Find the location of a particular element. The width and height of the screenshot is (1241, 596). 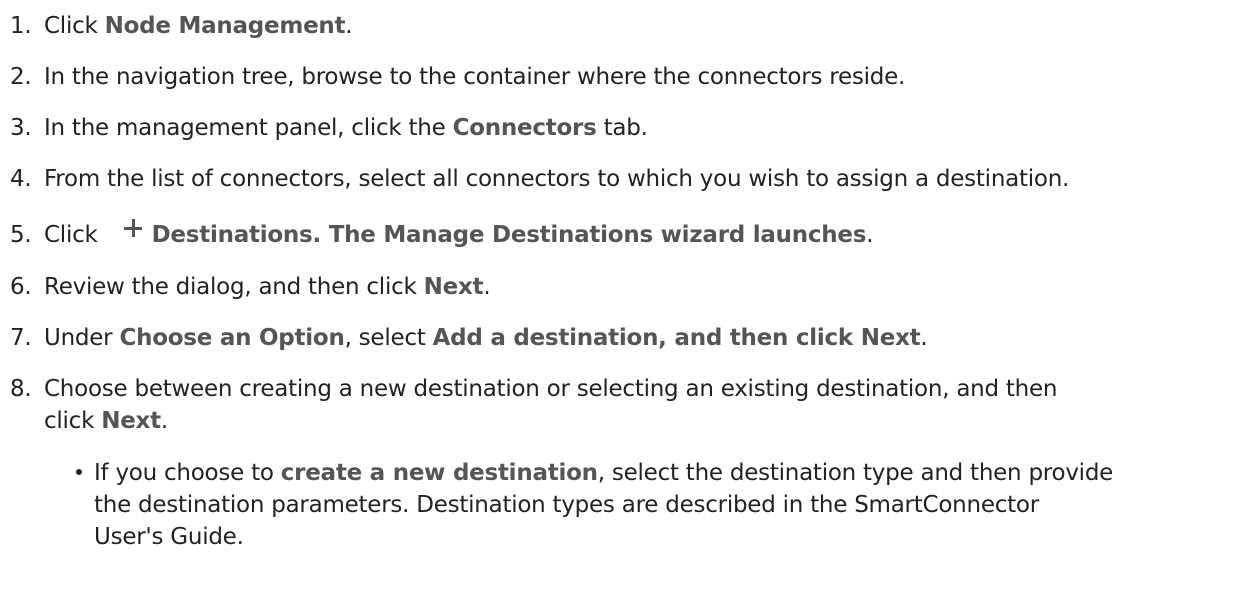

step-text-prefix: Under is located at coordinates (82, 338).